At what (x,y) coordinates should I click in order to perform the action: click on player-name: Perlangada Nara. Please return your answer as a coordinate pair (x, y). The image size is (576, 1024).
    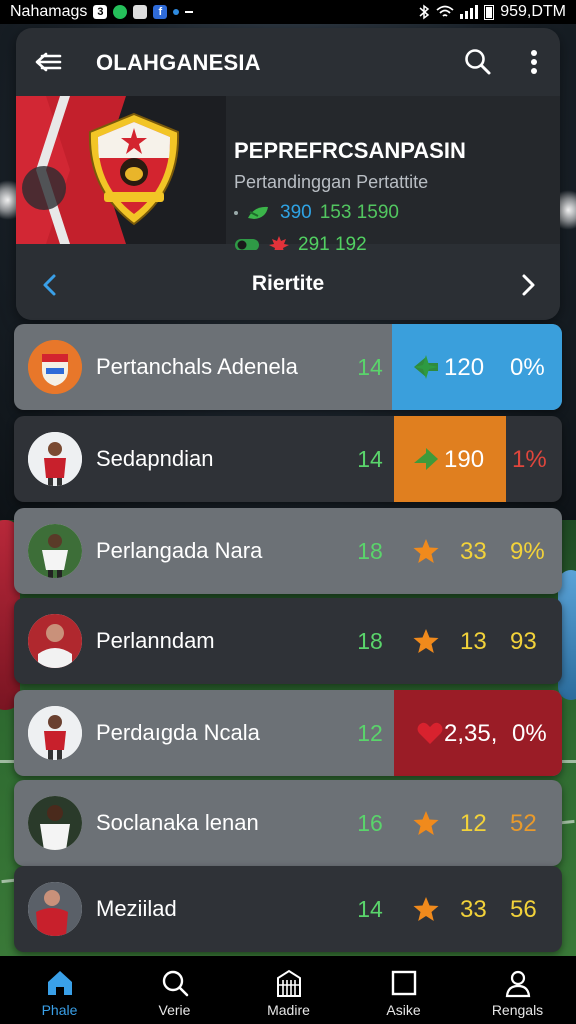
    Looking at the image, I should click on (179, 550).